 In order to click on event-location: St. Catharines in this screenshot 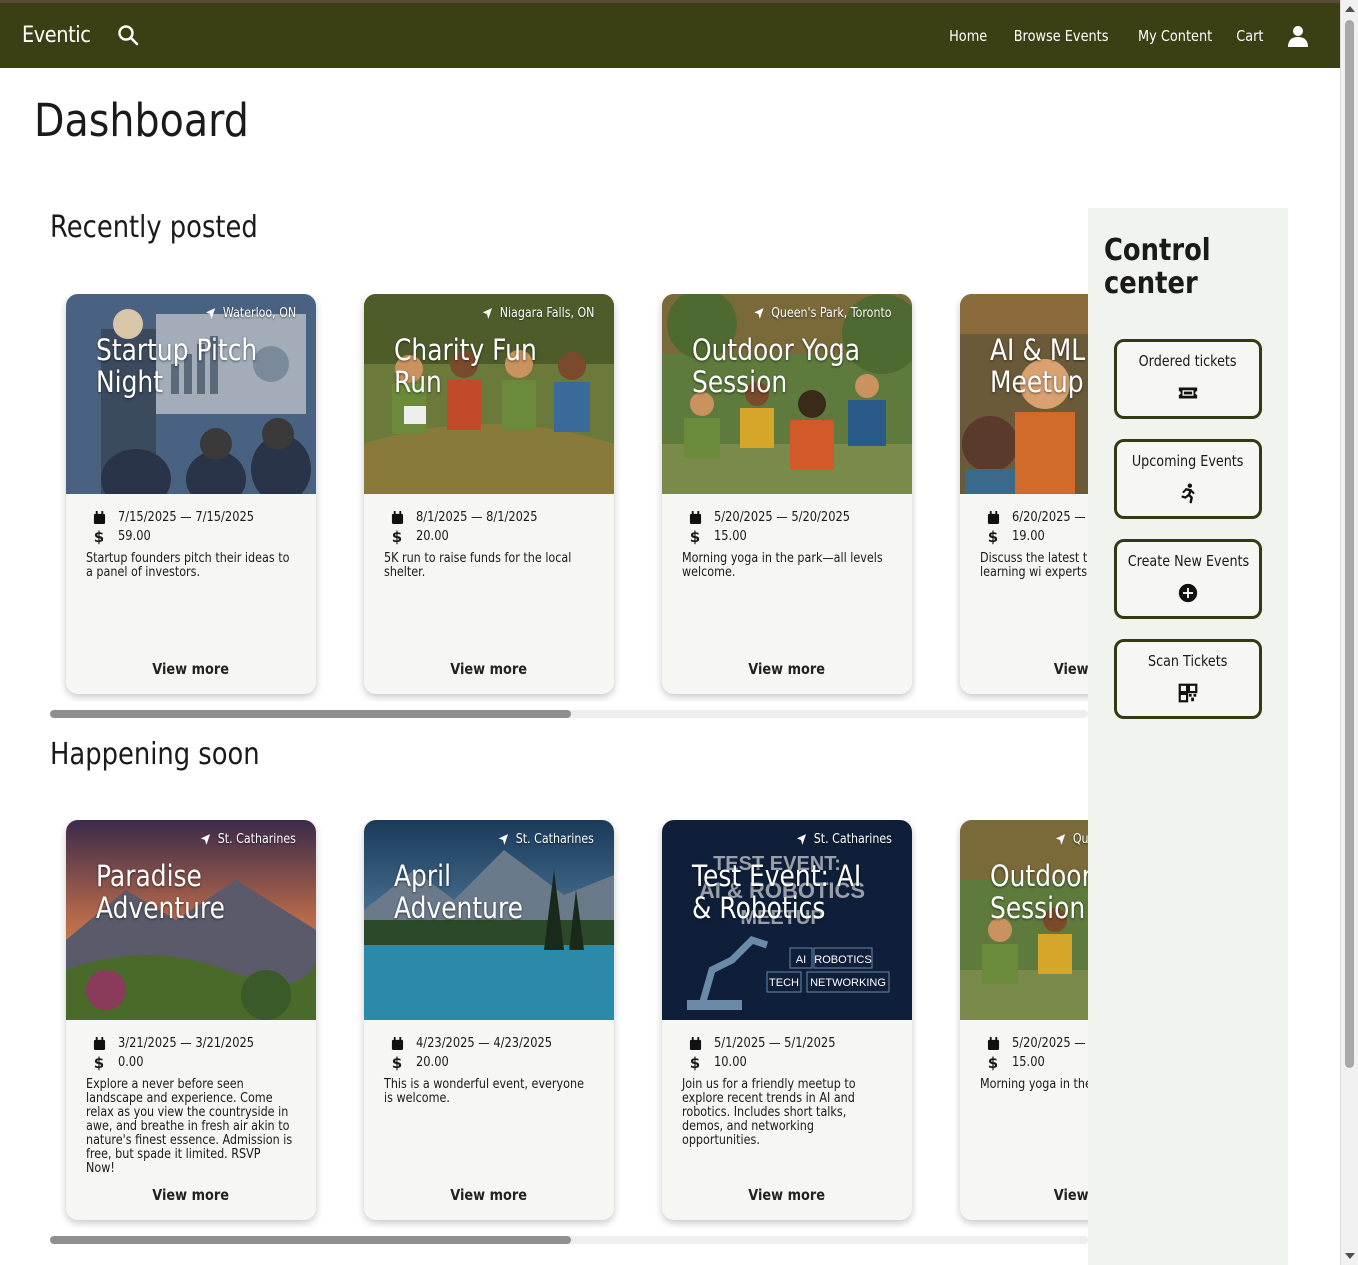, I will do `click(248, 839)`.